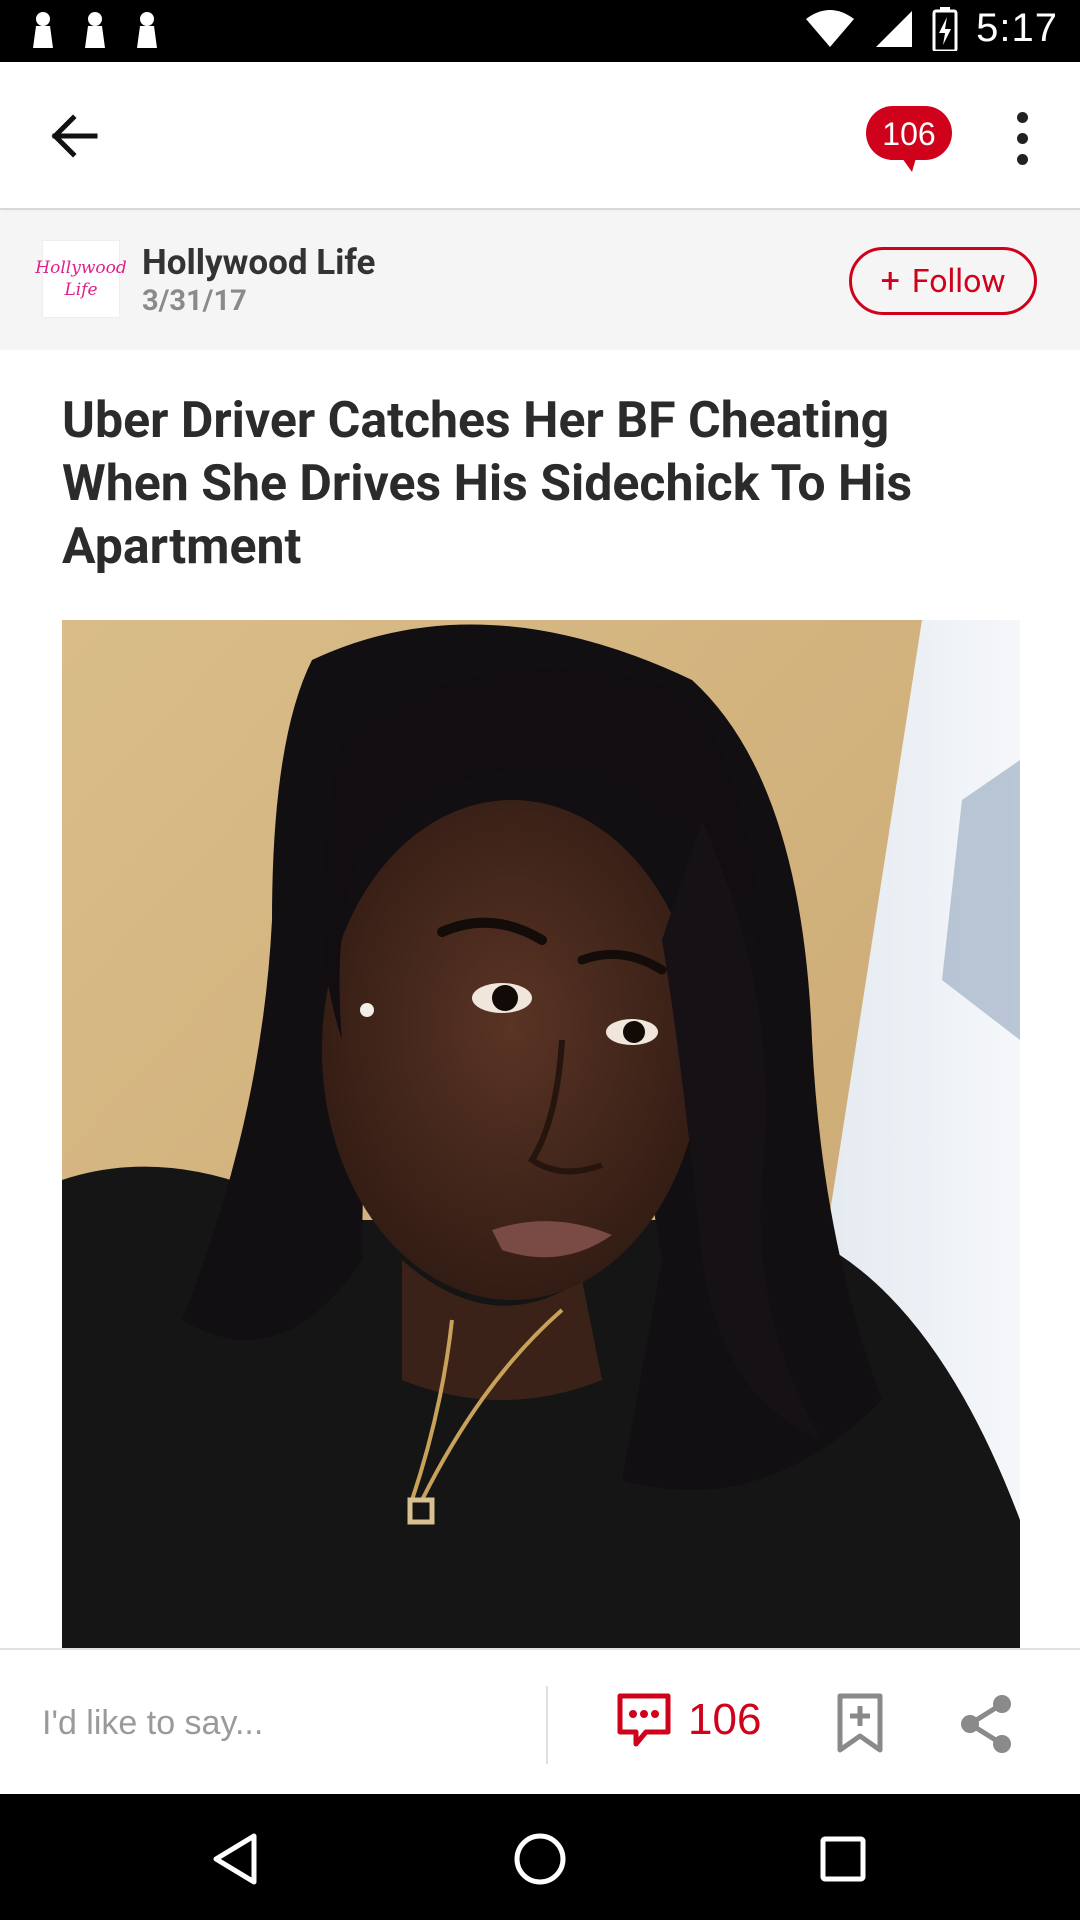  What do you see at coordinates (945, 28) in the screenshot?
I see `battery-charging-icon` at bounding box center [945, 28].